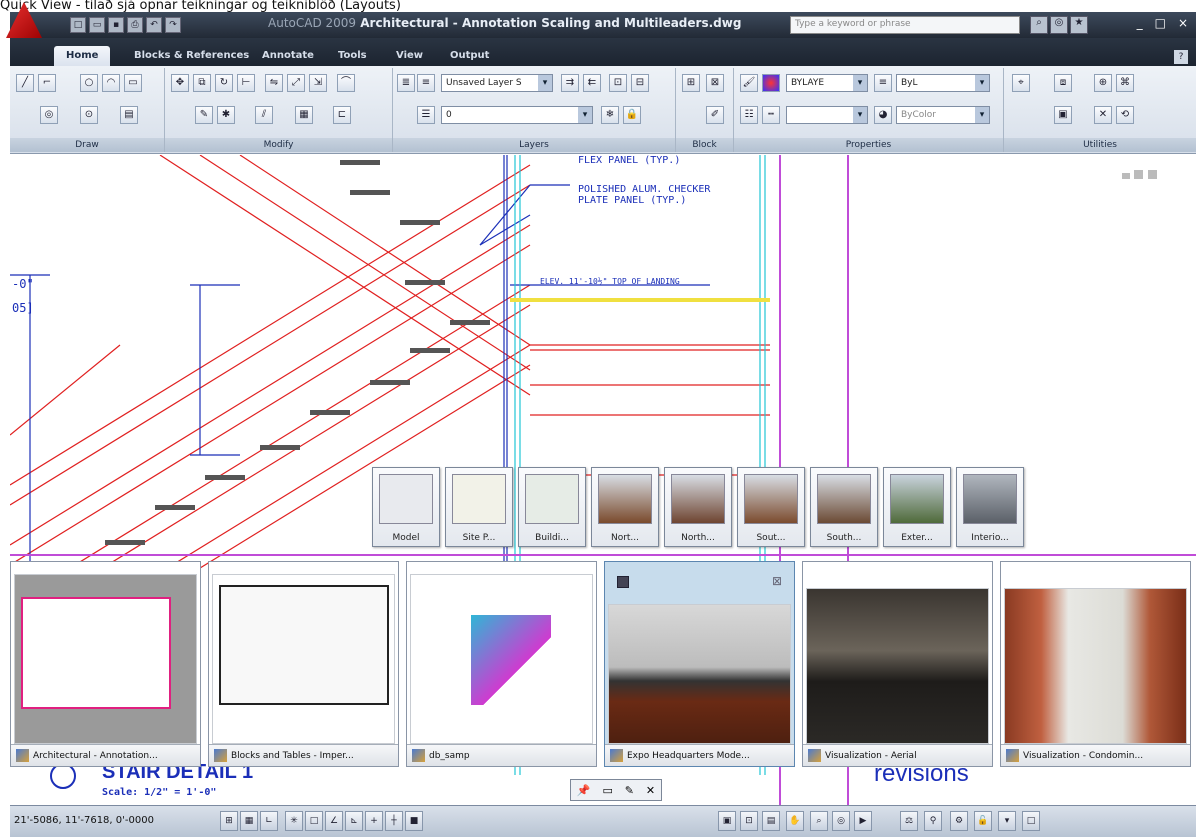  I want to click on quick-view-drawings-icon: ▤, so click(771, 821).